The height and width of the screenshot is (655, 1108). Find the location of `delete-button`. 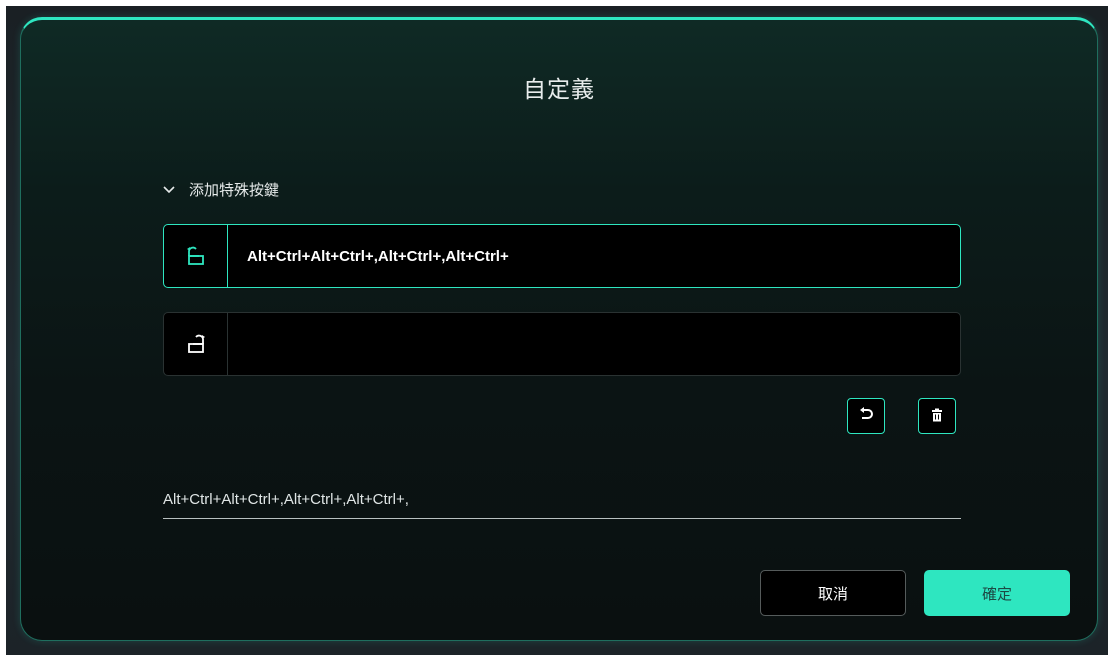

delete-button is located at coordinates (937, 416).